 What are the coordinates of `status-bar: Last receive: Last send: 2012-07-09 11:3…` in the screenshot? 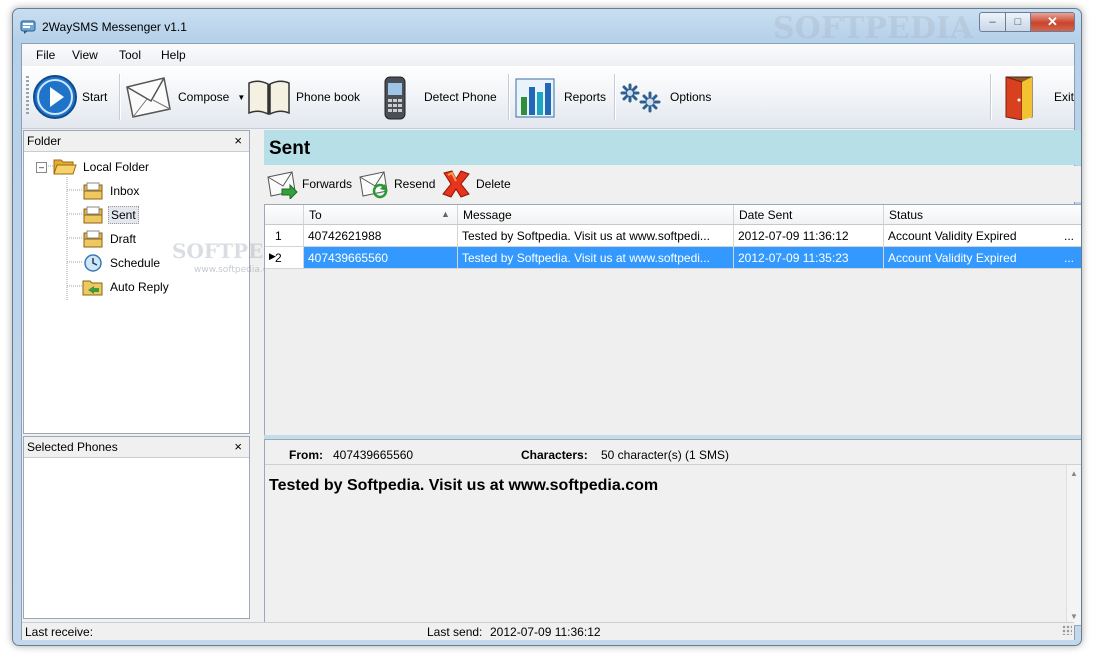 It's located at (548, 631).